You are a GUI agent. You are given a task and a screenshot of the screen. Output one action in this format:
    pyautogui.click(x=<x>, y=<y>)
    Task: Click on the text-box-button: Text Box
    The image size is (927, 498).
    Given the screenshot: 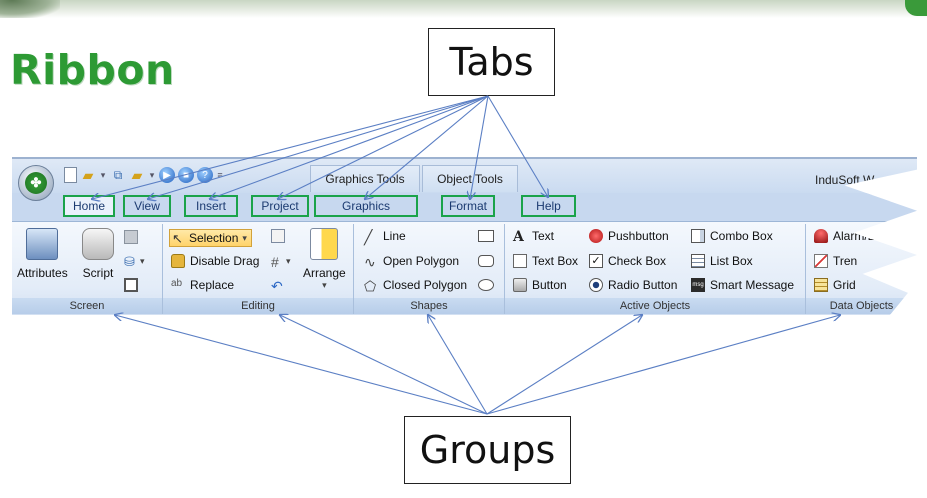 What is the action you would take?
    pyautogui.click(x=545, y=261)
    